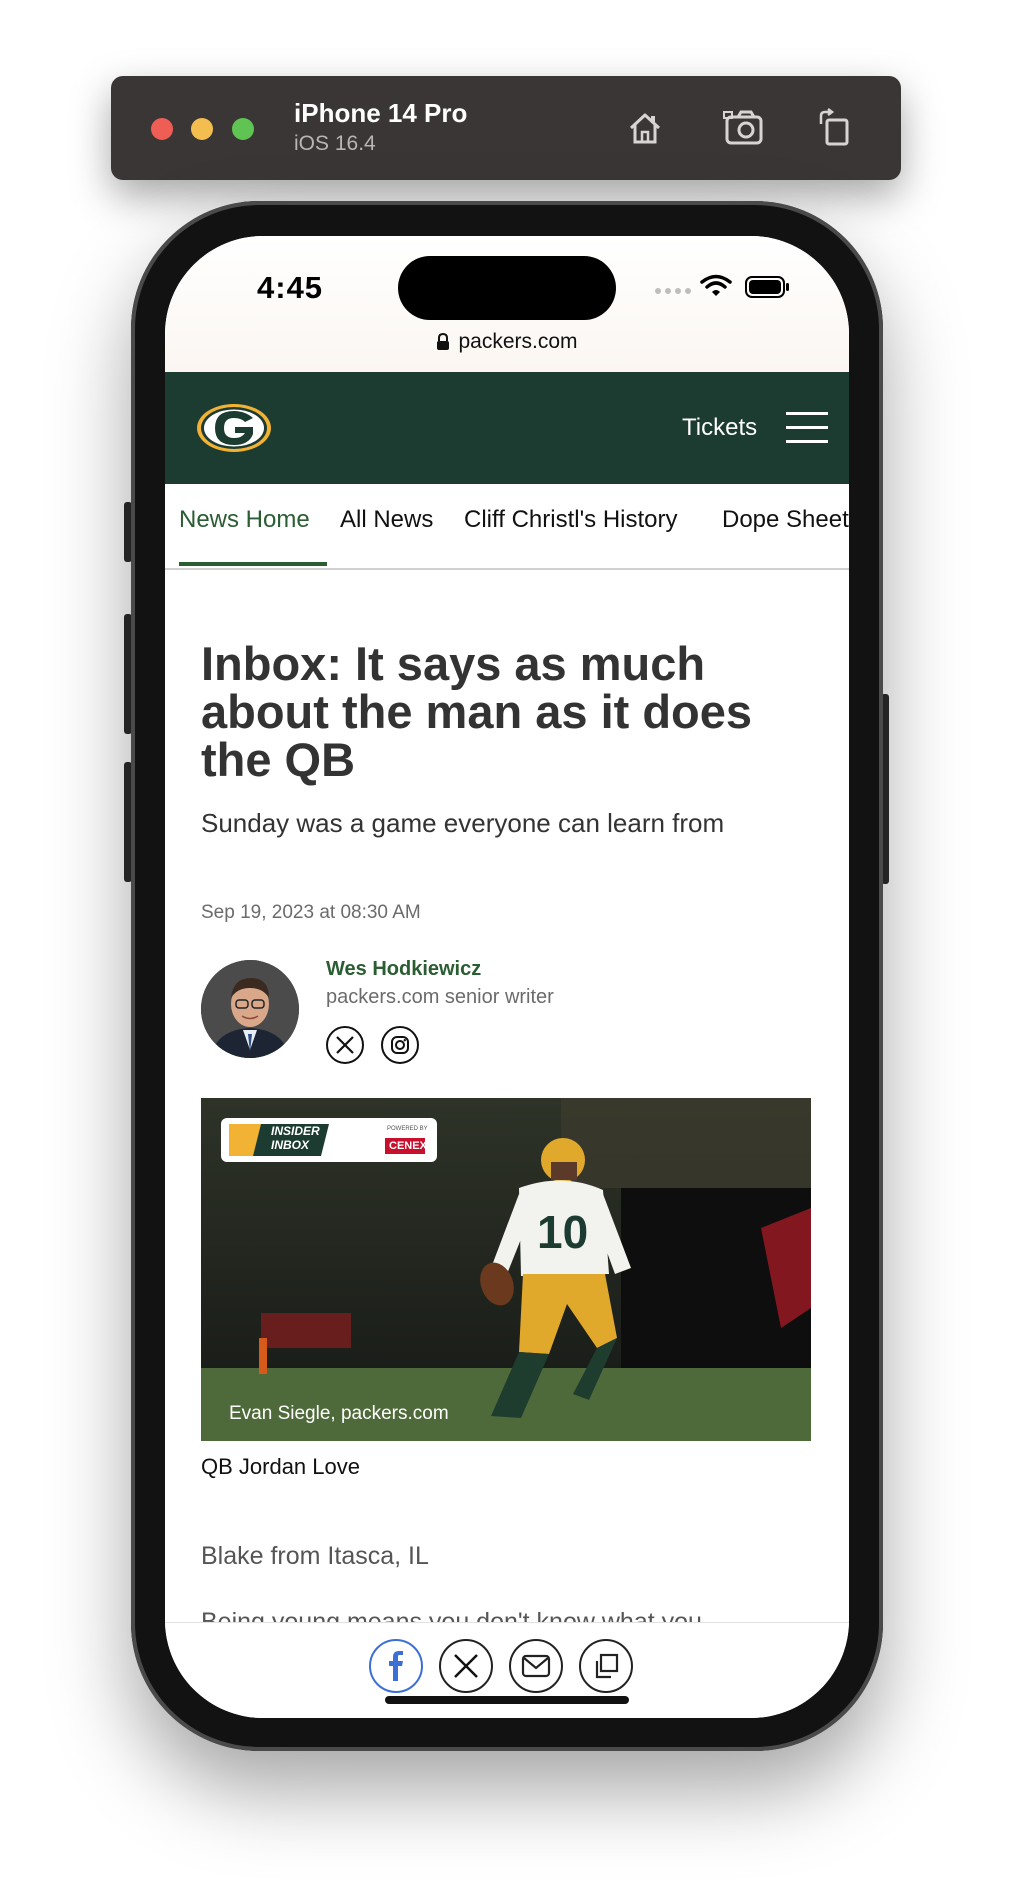 This screenshot has width=1012, height=1902. I want to click on home-button, so click(645, 128).